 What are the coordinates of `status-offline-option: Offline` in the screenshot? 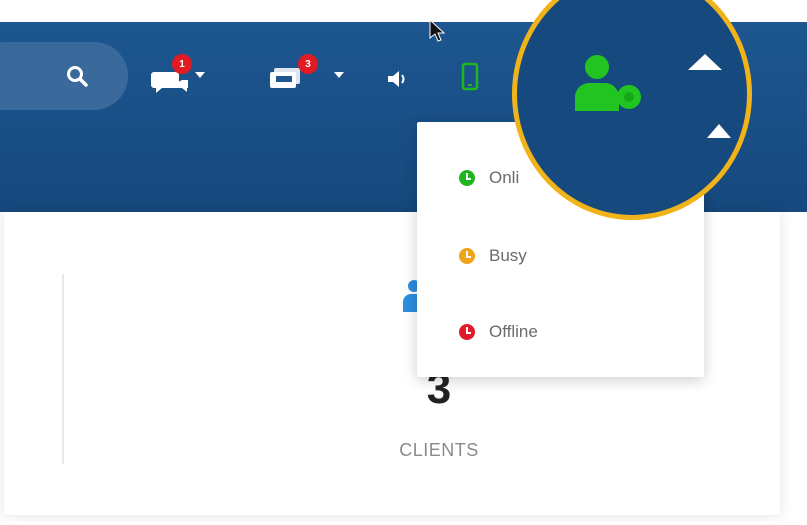 It's located at (498, 332).